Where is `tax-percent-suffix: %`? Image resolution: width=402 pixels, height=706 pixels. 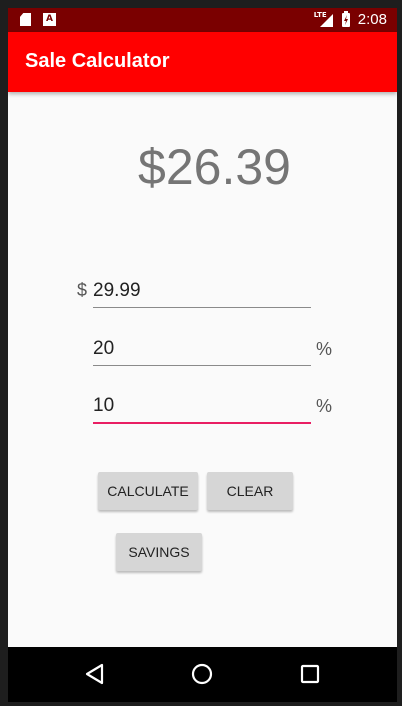
tax-percent-suffix: % is located at coordinates (324, 406).